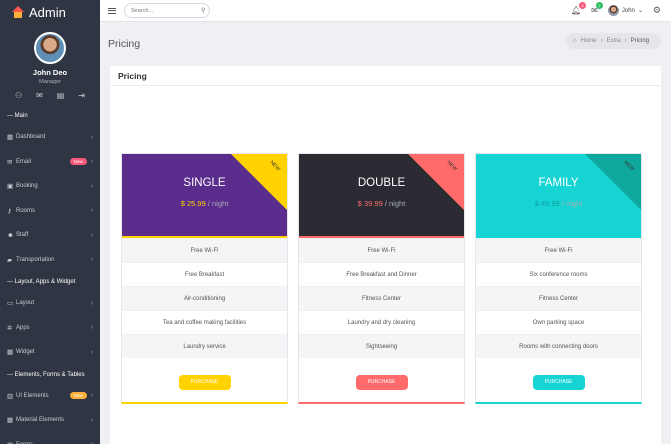 The height and width of the screenshot is (444, 671). I want to click on sidebar-item-label: Material Elements, so click(40, 420).